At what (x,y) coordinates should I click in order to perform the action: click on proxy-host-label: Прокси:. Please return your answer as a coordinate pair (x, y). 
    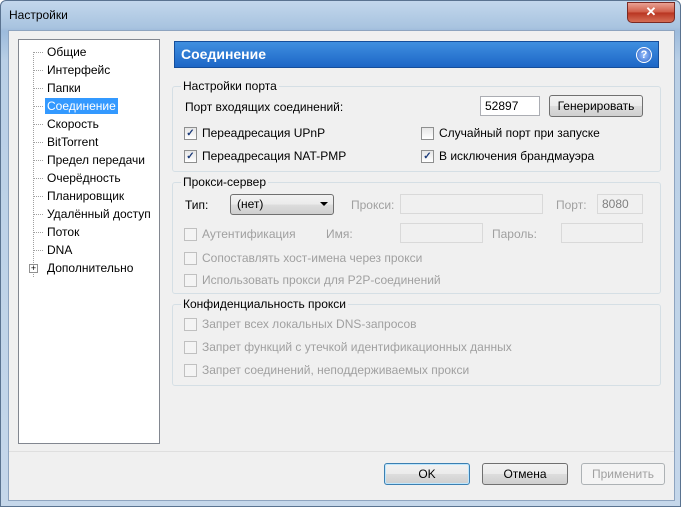
    Looking at the image, I should click on (373, 205).